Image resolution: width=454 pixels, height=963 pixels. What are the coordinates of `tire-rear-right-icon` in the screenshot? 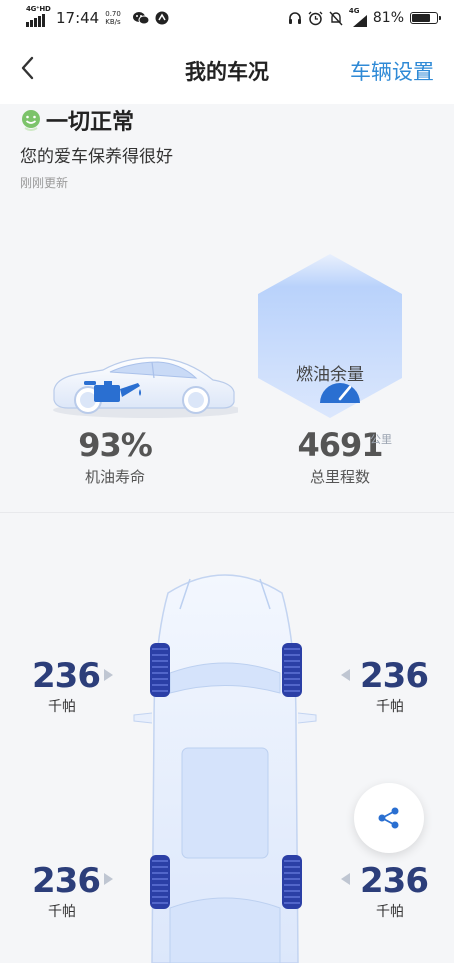 It's located at (292, 882).